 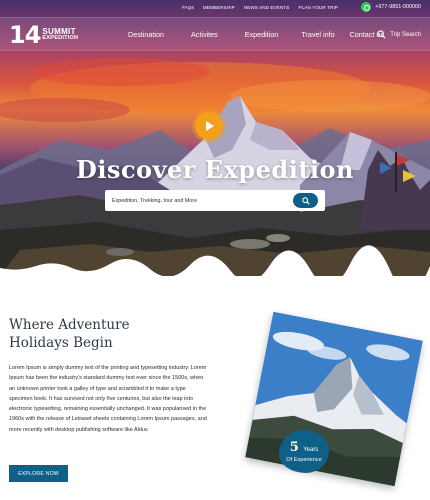 I want to click on play-video-button, so click(x=209, y=126).